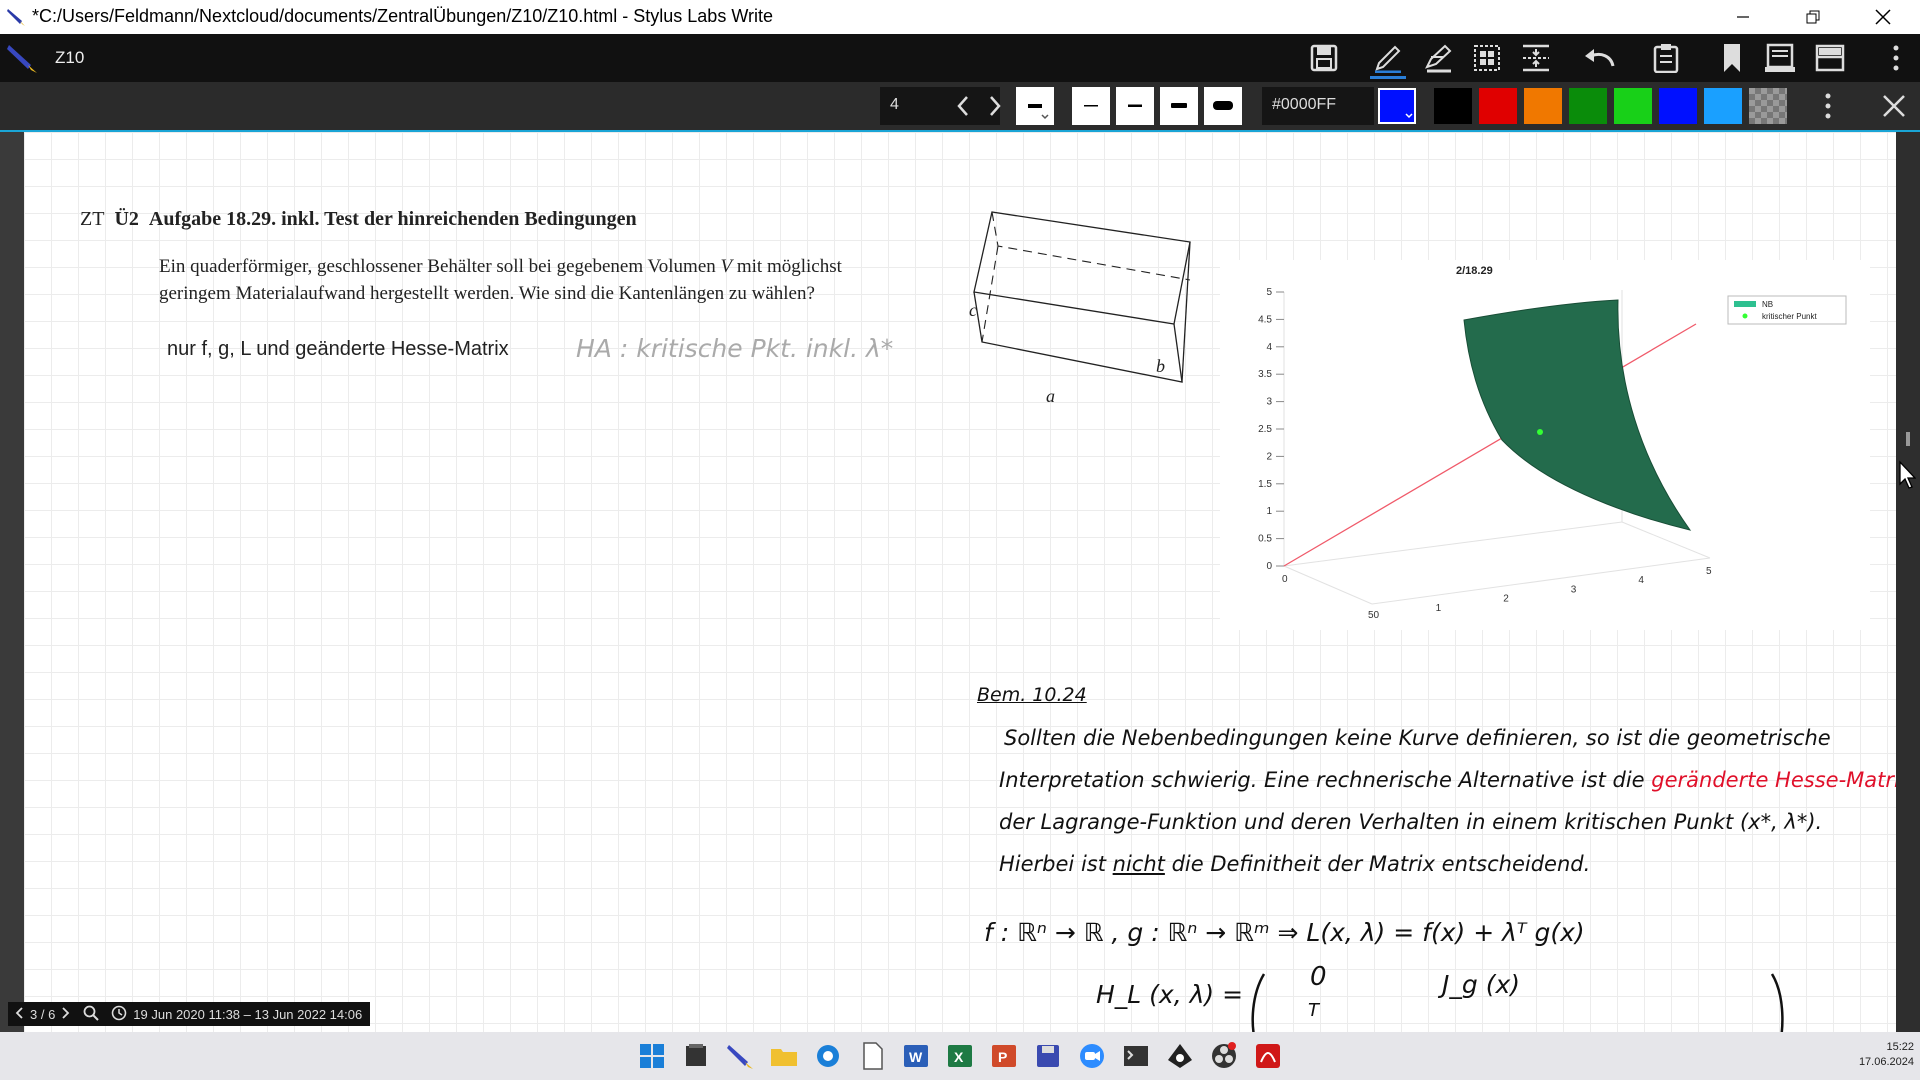 The width and height of the screenshot is (1920, 1080). I want to click on page-number-field, so click(940, 106).